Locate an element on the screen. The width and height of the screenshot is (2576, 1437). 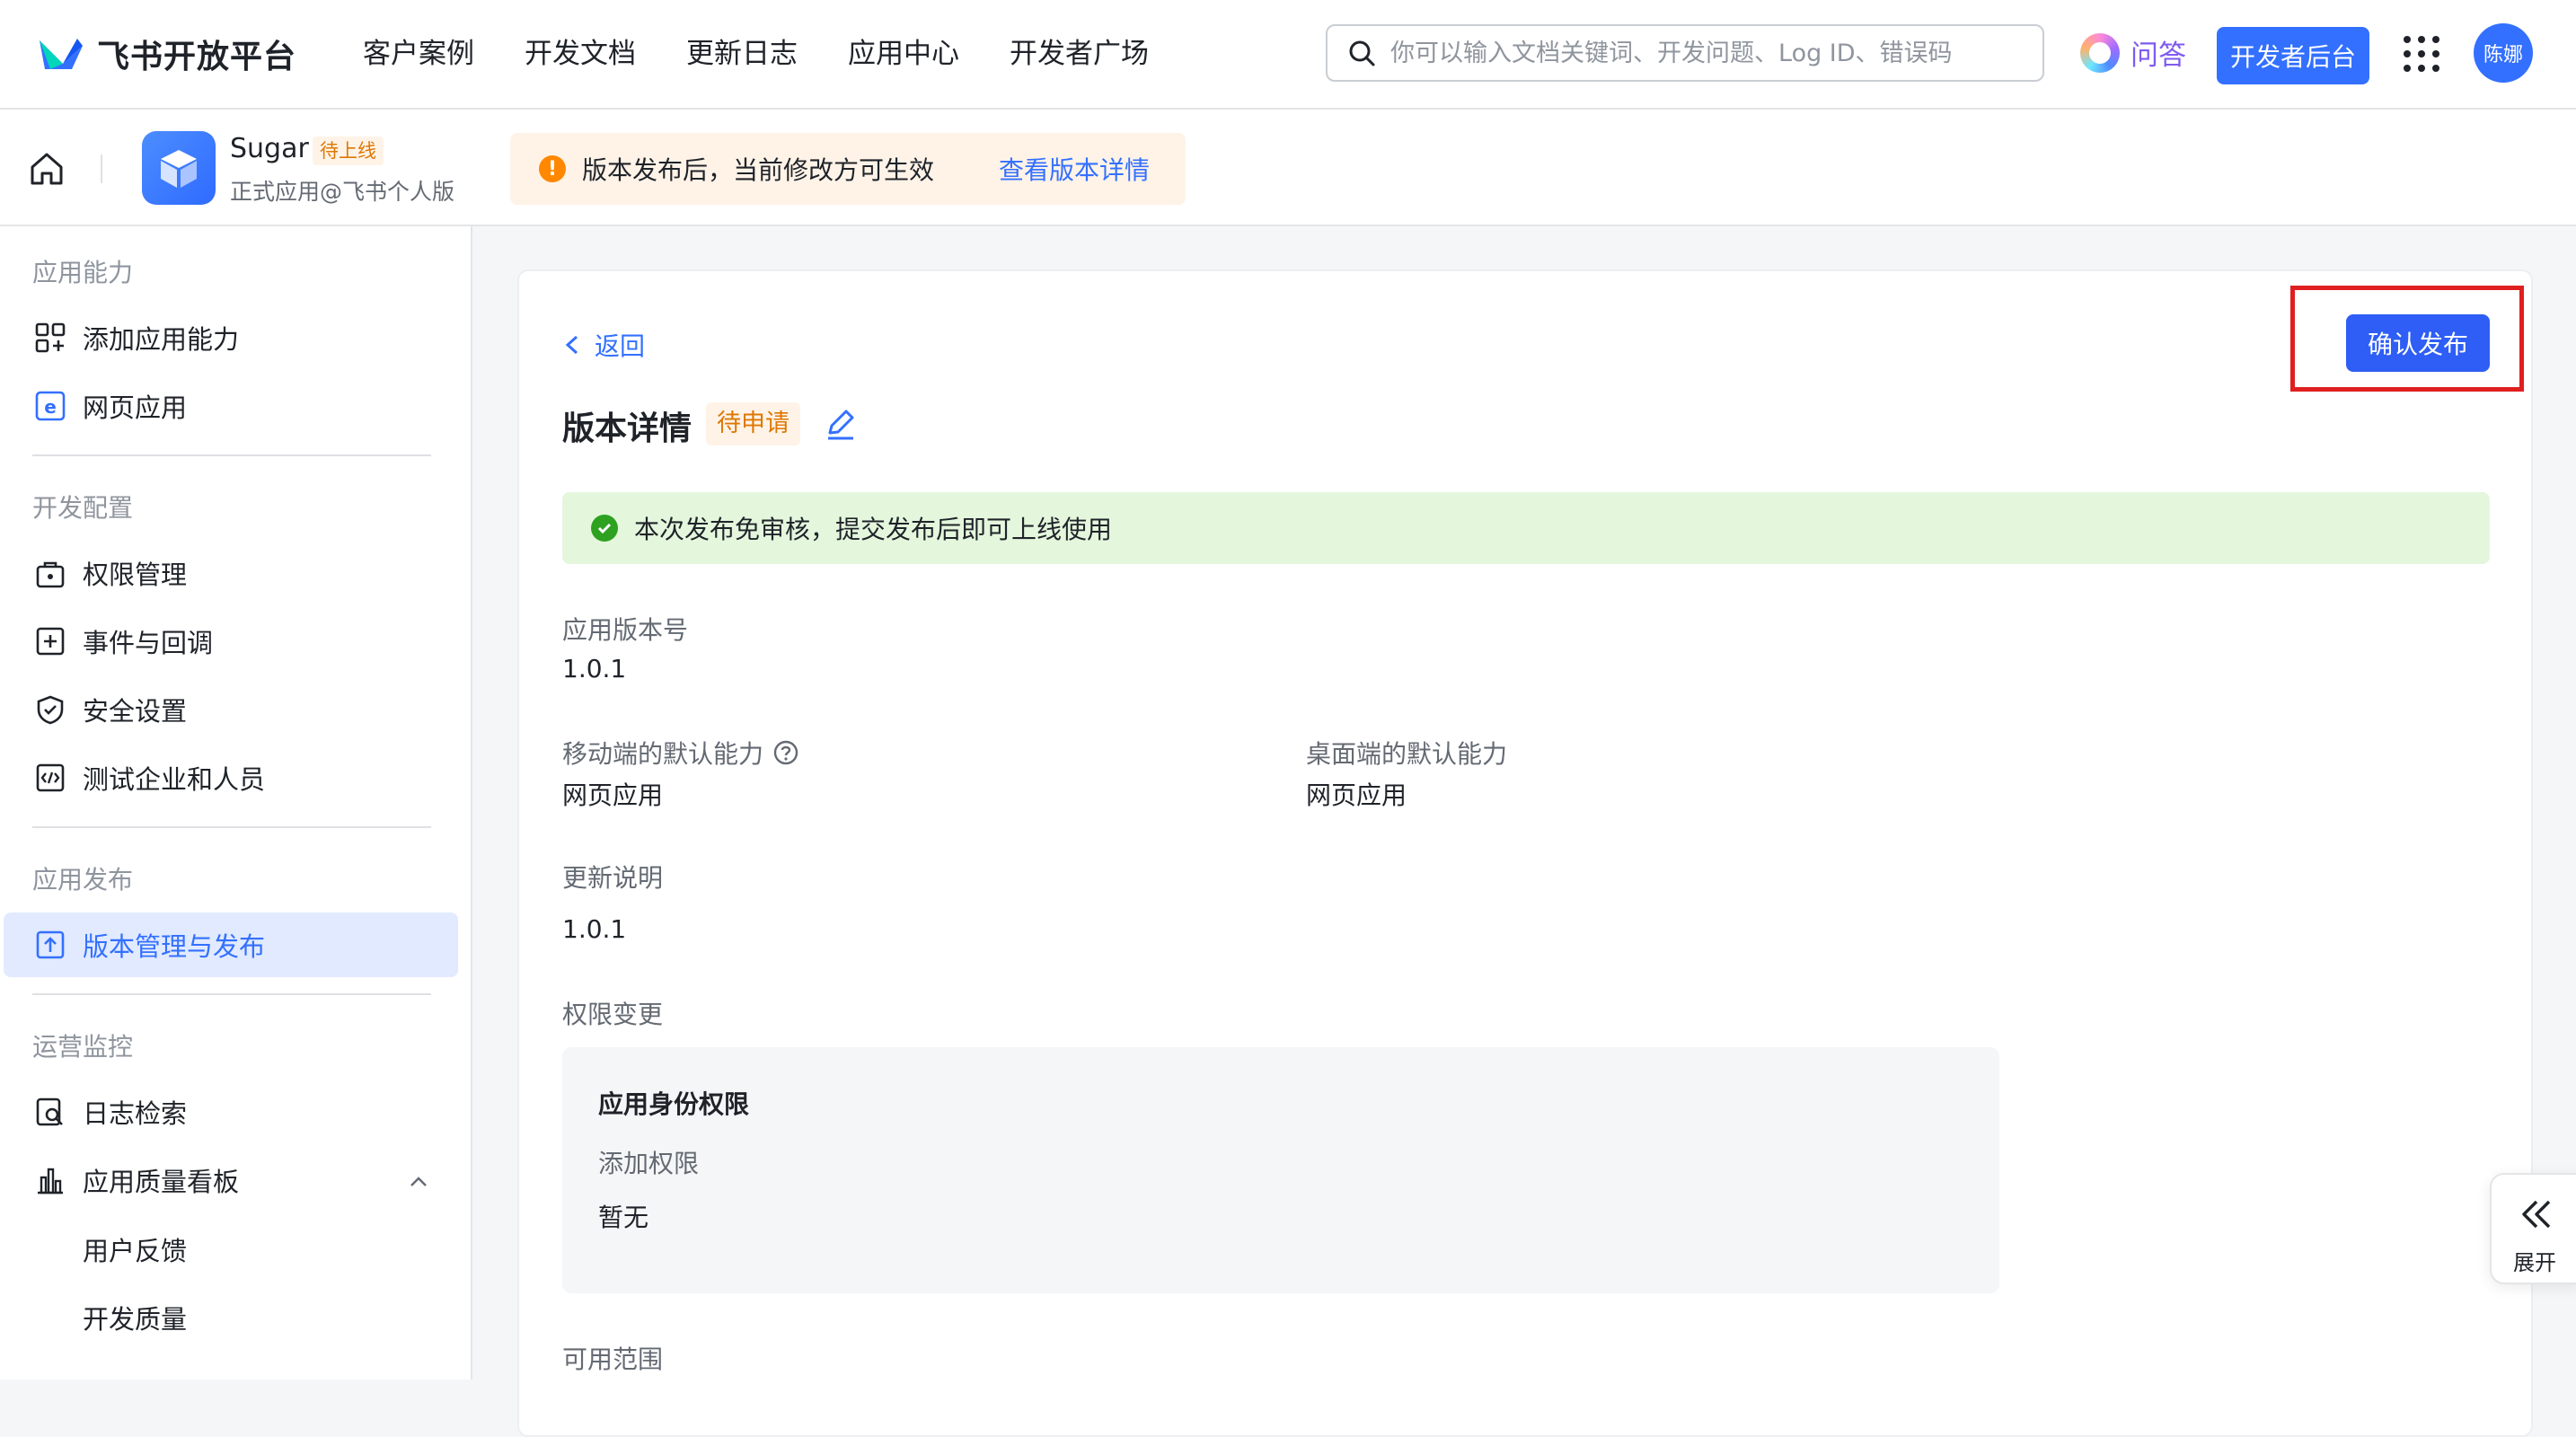
mobile-capability-value: 网页应用 is located at coordinates (613, 795).